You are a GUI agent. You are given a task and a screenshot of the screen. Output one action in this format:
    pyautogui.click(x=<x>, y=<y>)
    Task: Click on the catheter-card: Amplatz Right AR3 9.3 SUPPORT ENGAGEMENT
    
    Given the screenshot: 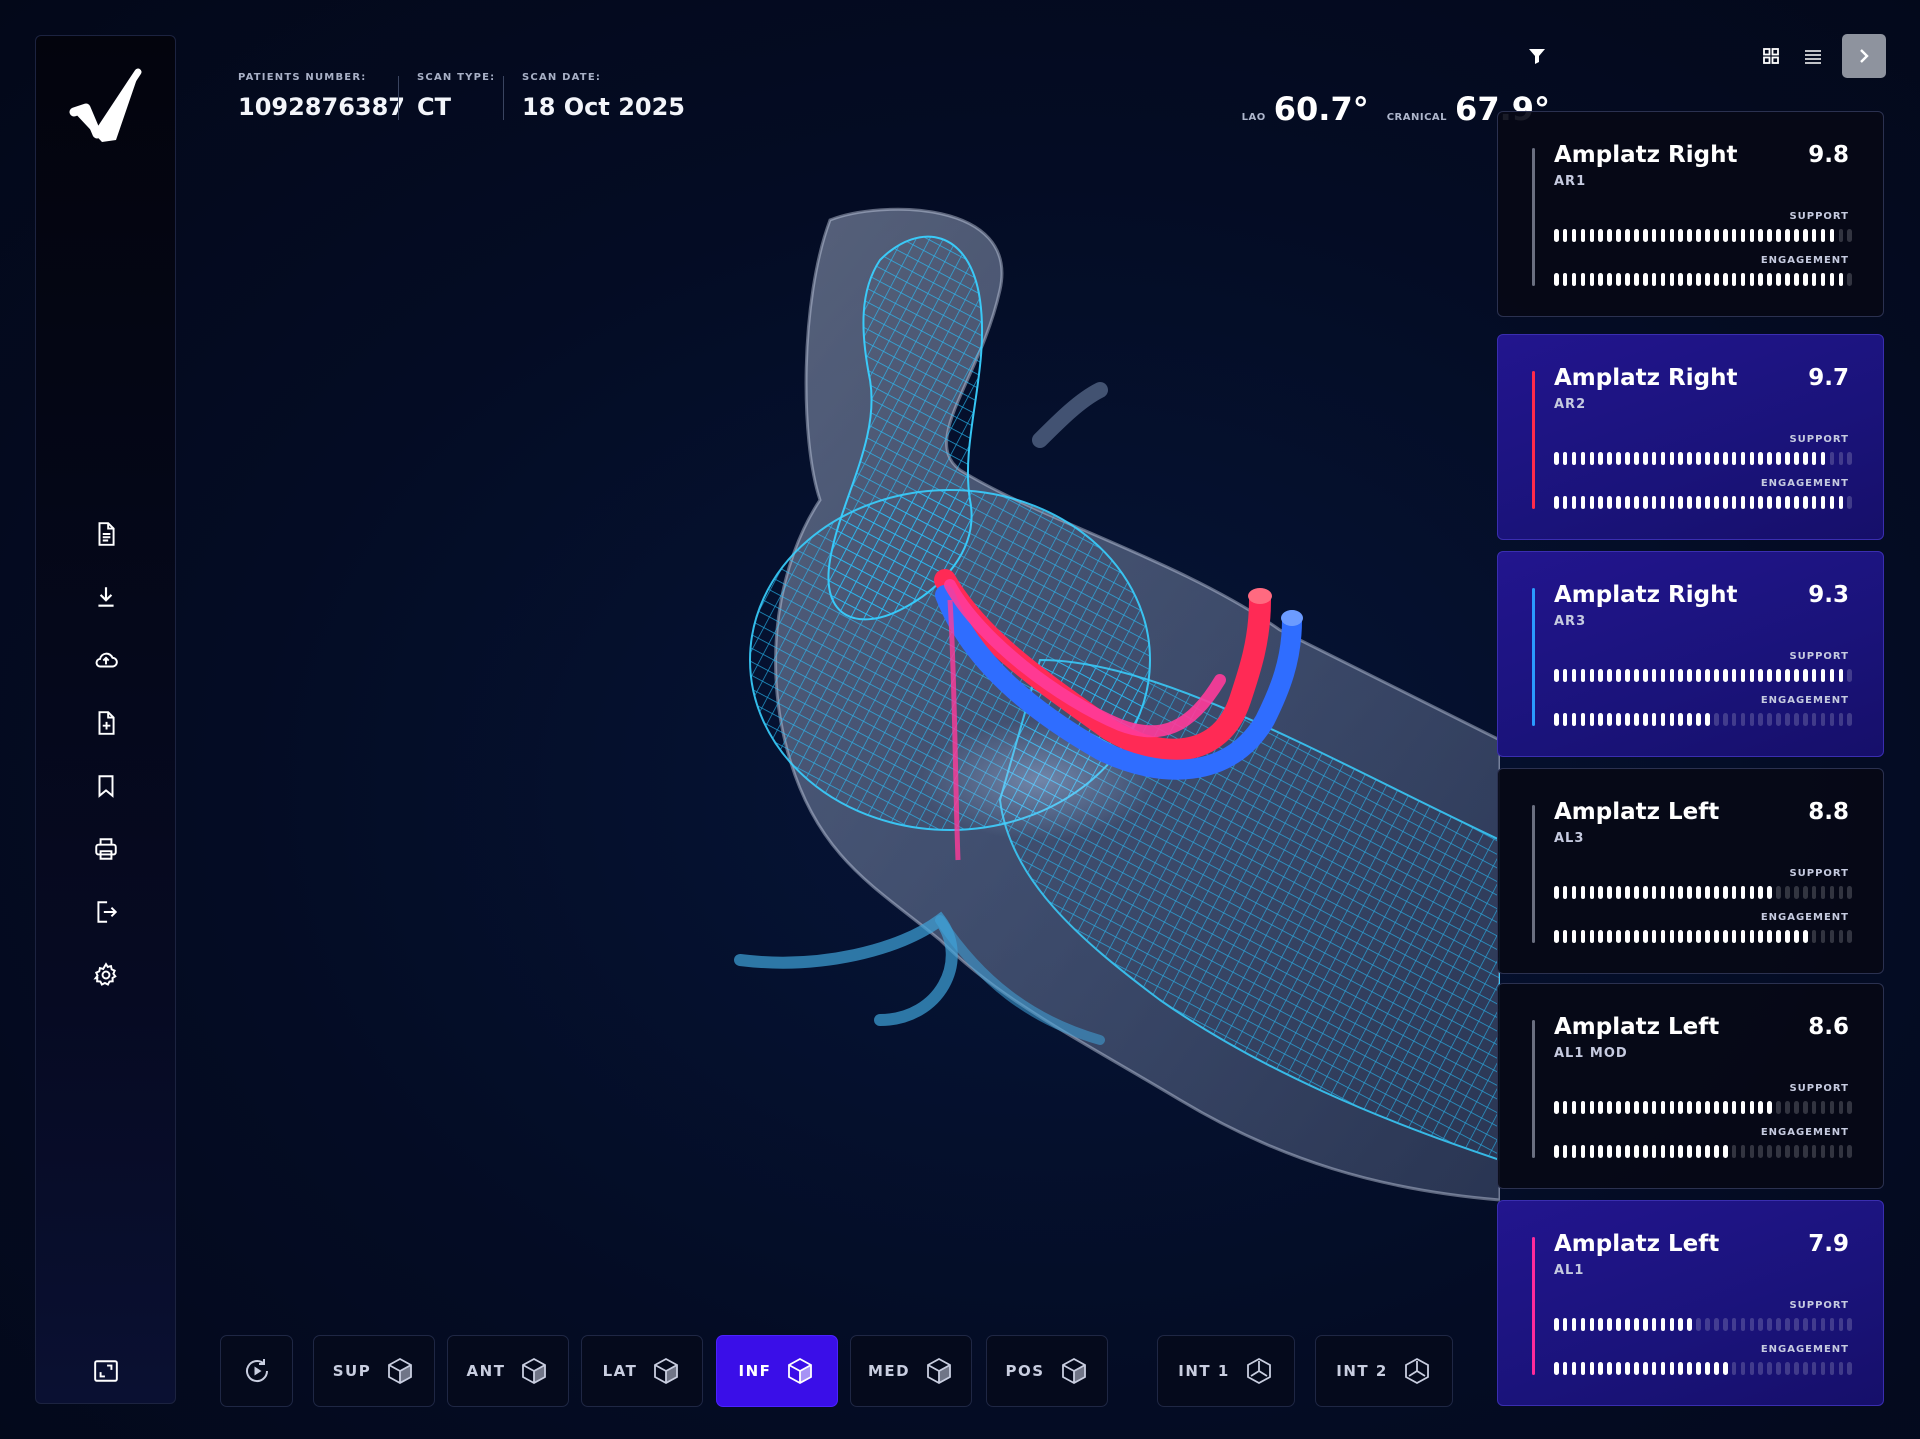 What is the action you would take?
    pyautogui.click(x=1690, y=654)
    